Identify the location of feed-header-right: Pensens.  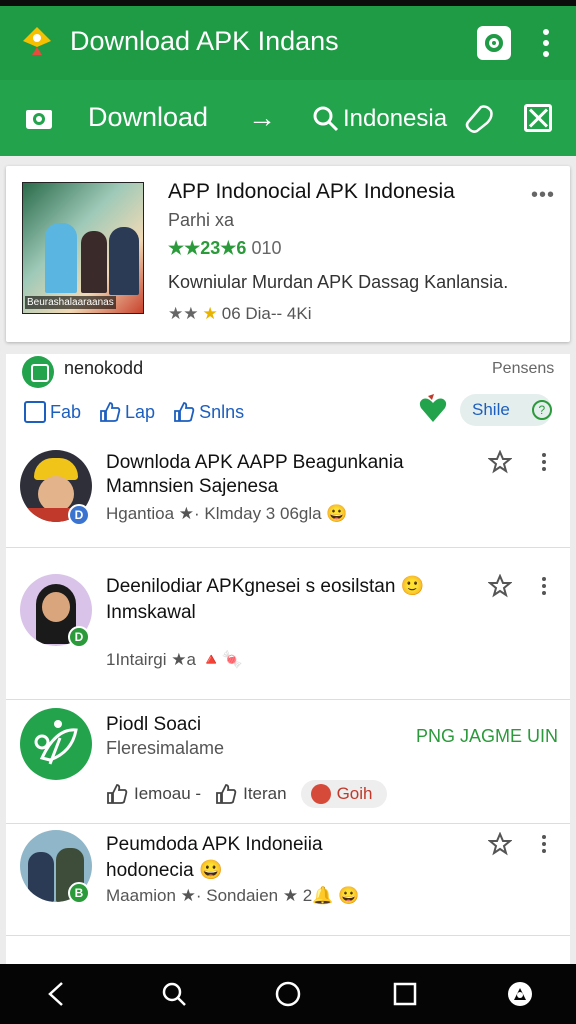
(523, 369).